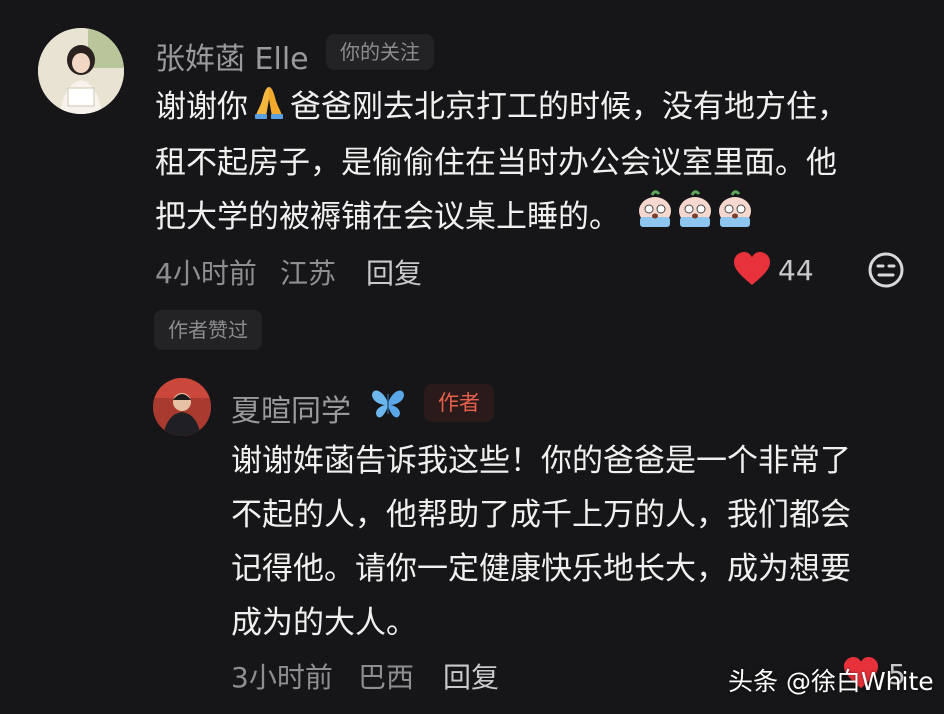 This screenshot has height=714, width=944. I want to click on comment-text-line-2: 租不起房子，是偷偷住在当时办公会议室里面。他, so click(496, 163).